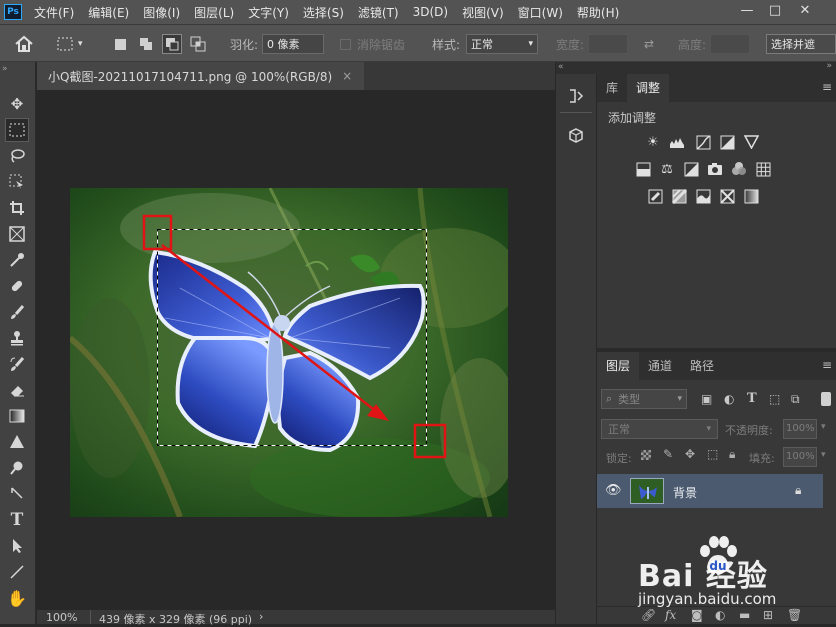 Image resolution: width=836 pixels, height=627 pixels. What do you see at coordinates (703, 196) in the screenshot?
I see `threshold-icon` at bounding box center [703, 196].